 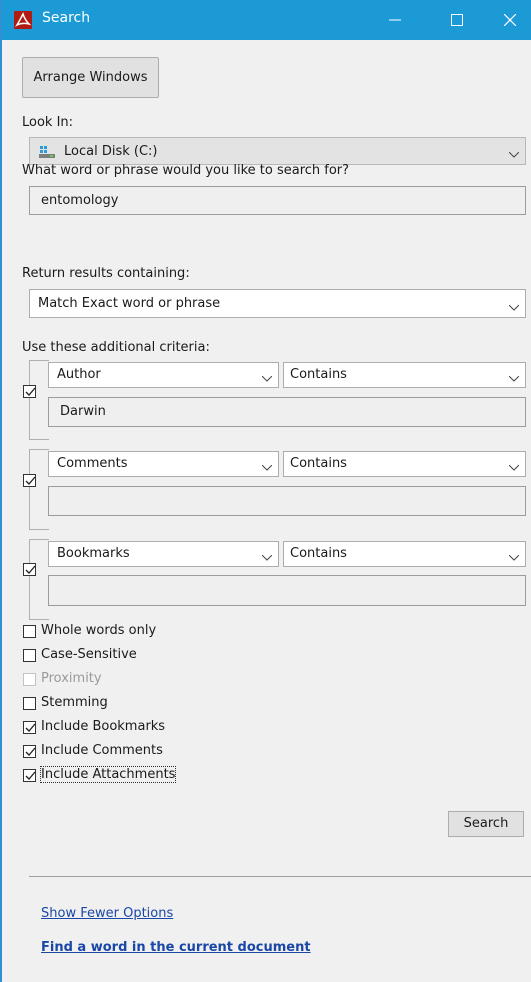 What do you see at coordinates (29, 703) in the screenshot?
I see `stemming-checkbox` at bounding box center [29, 703].